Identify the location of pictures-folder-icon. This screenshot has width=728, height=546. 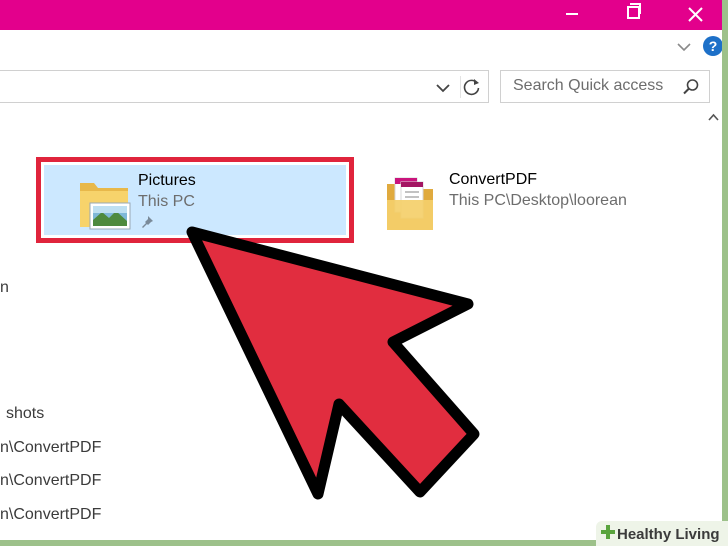
(105, 206).